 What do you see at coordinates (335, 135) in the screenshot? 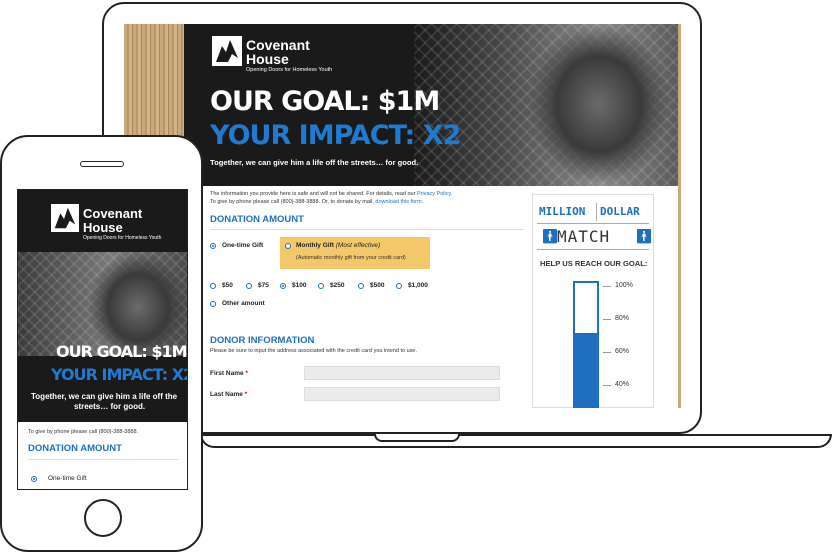
I see `impact-headline: YOUR IMPACT: X2` at bounding box center [335, 135].